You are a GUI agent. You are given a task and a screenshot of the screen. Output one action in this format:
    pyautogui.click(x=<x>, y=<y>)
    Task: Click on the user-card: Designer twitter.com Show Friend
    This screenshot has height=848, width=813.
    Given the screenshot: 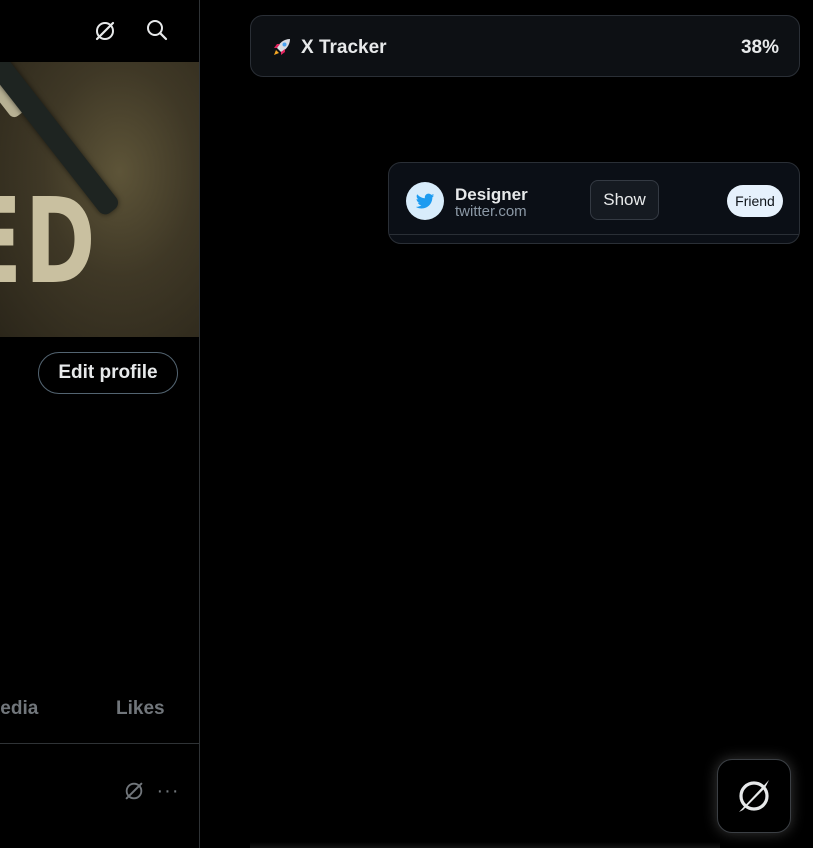 What is the action you would take?
    pyautogui.click(x=594, y=203)
    